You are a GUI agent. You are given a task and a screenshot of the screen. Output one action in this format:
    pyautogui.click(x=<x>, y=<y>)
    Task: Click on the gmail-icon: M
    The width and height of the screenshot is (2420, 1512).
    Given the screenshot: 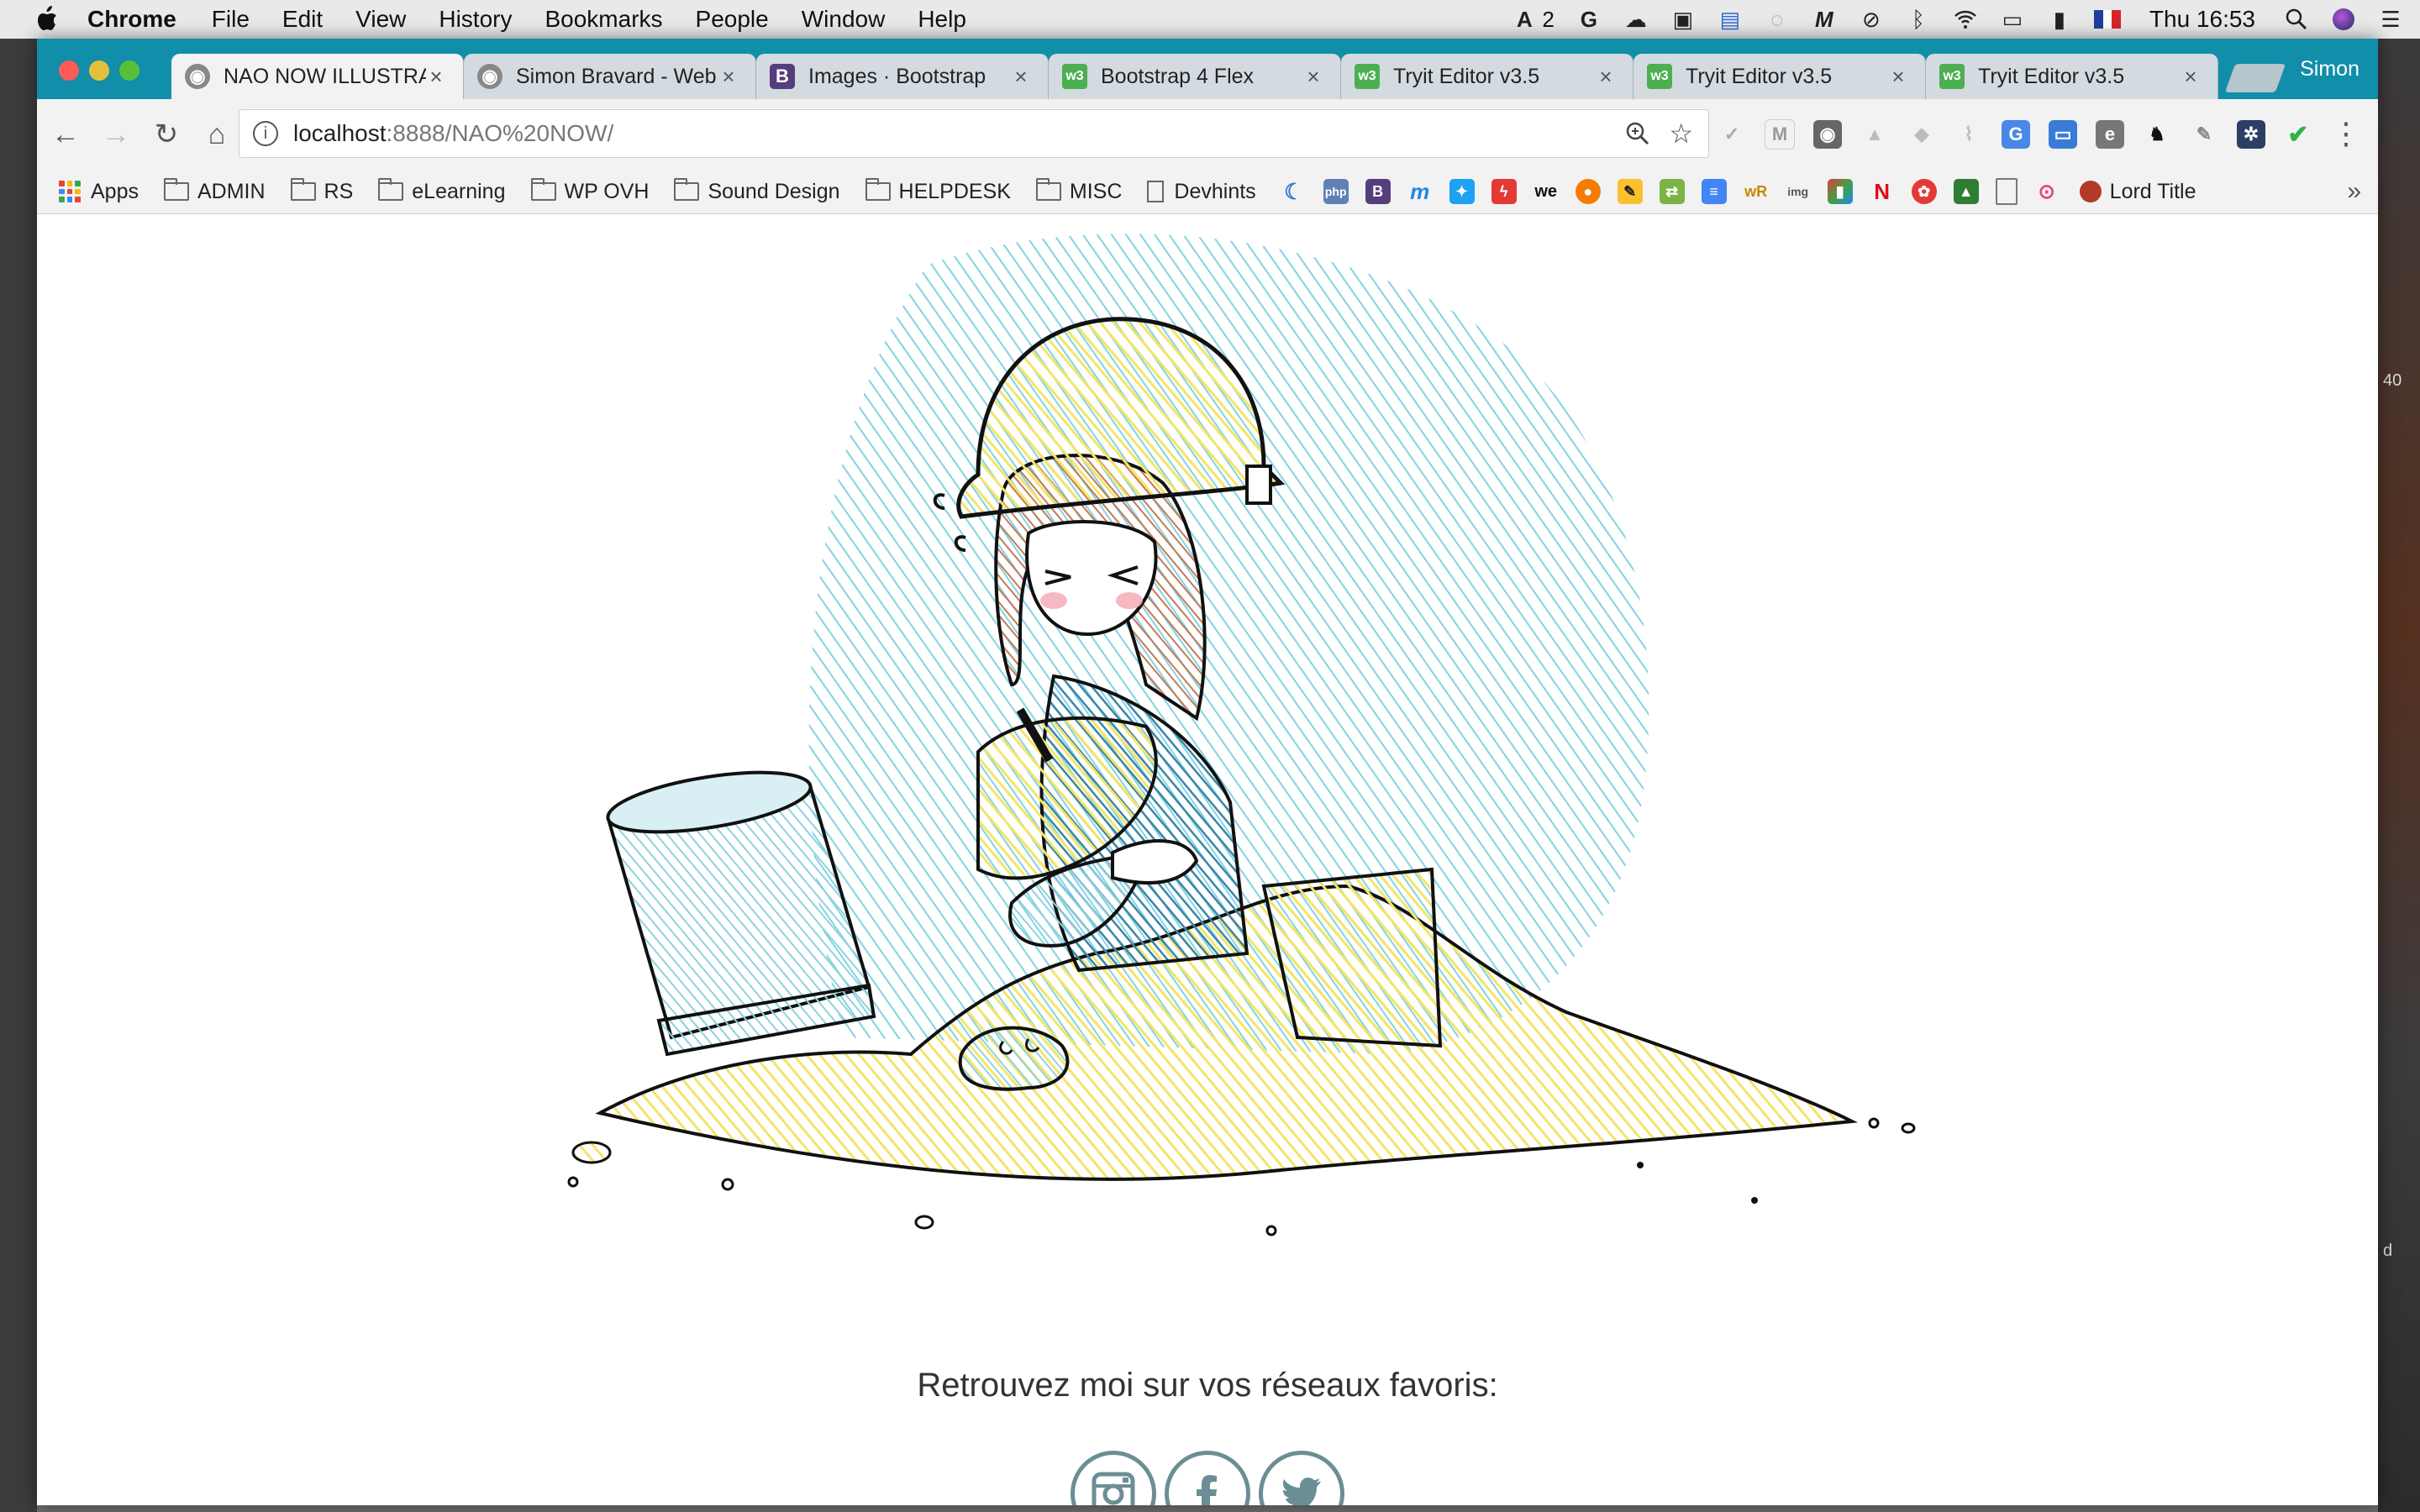 What is the action you would take?
    pyautogui.click(x=1780, y=134)
    